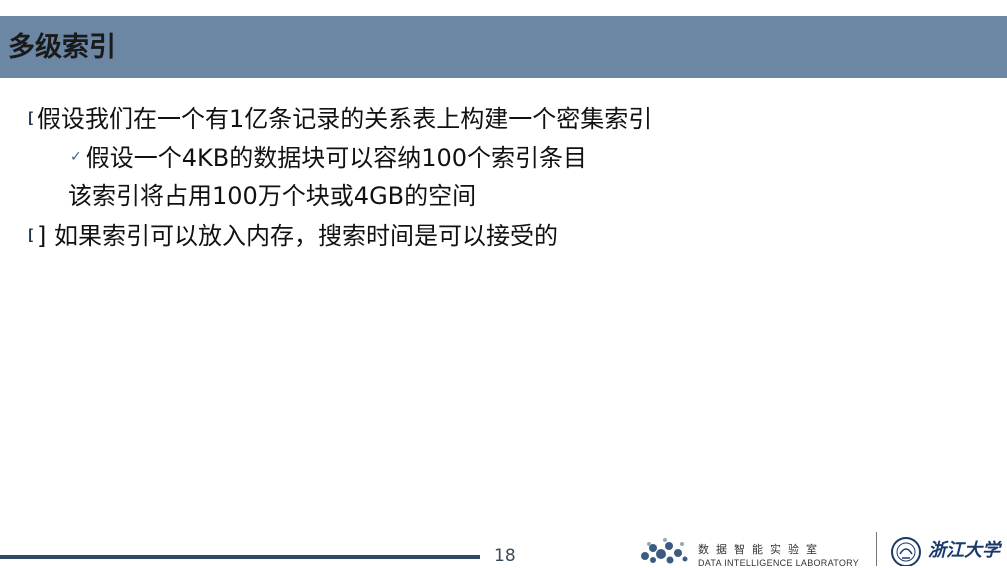 The height and width of the screenshot is (568, 1007). I want to click on bullet-1: [假设我们在一个有1亿条记录的关系表上构建一个密集索引, so click(339, 118).